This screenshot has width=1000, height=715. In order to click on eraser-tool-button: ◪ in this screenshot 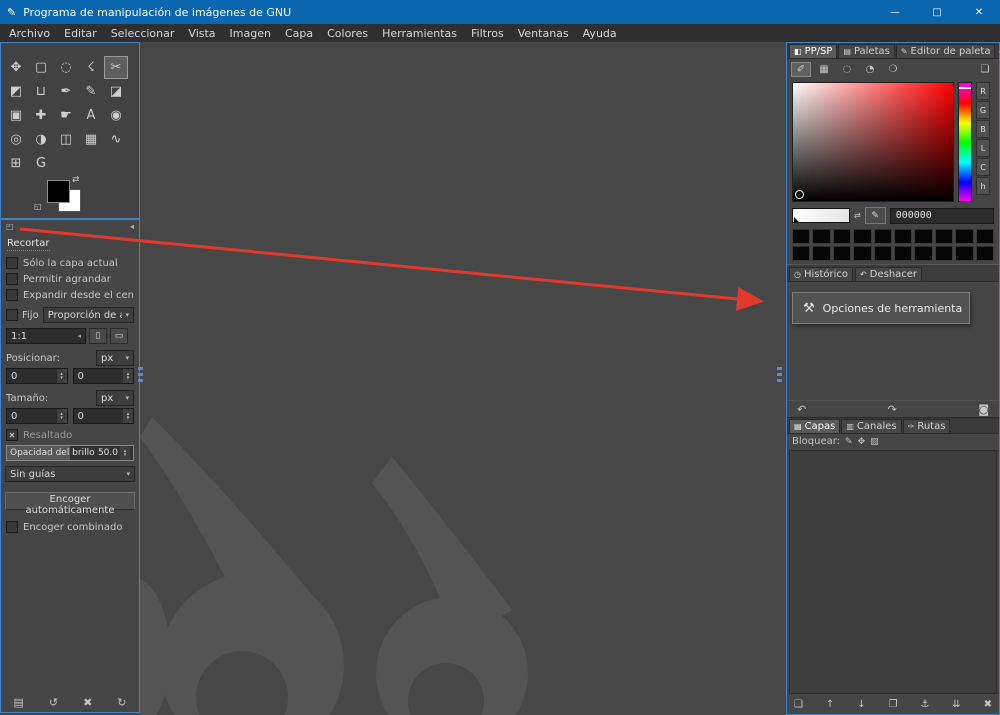, I will do `click(116, 91)`.